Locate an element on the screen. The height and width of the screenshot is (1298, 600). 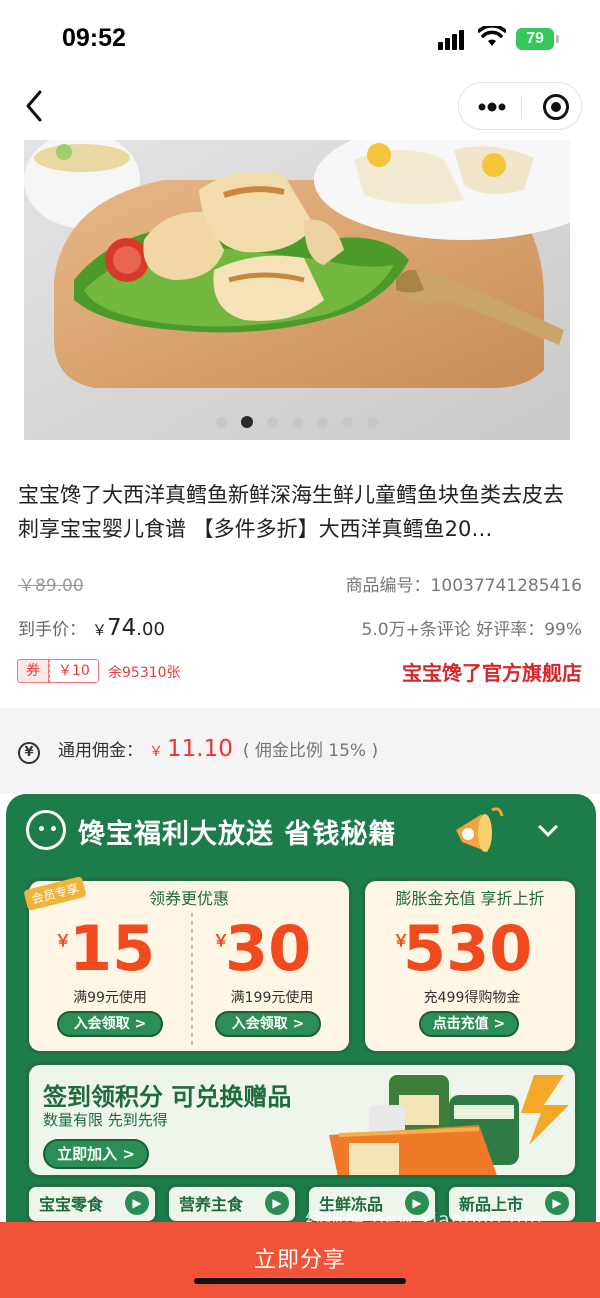
category-label: 宝宝零食 is located at coordinates (71, 1204).